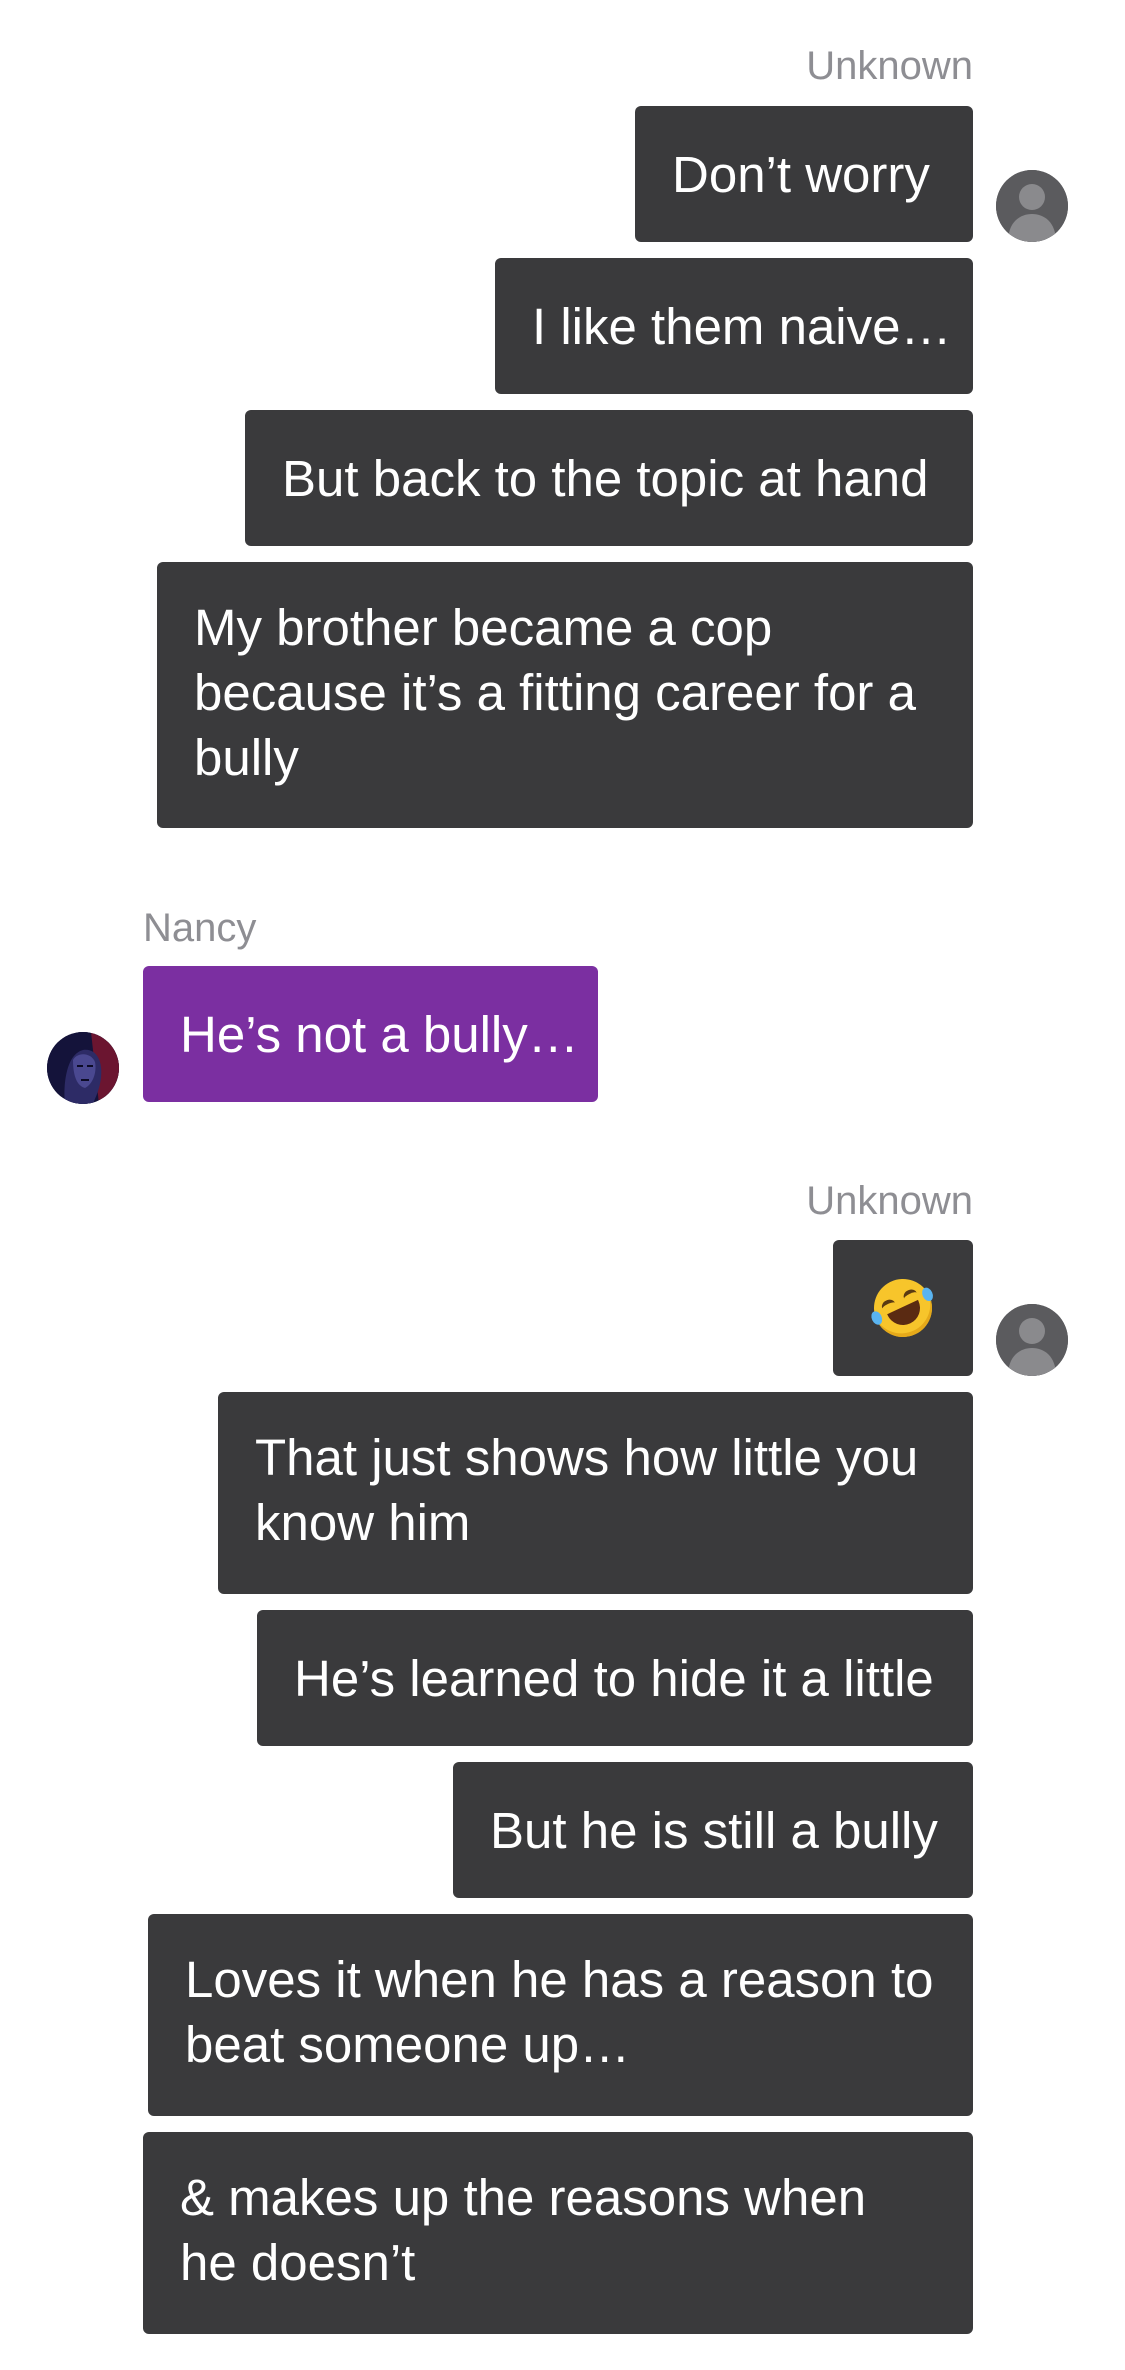 The height and width of the screenshot is (2370, 1125). I want to click on message-bubble: That just shows how little you know him, so click(595, 1493).